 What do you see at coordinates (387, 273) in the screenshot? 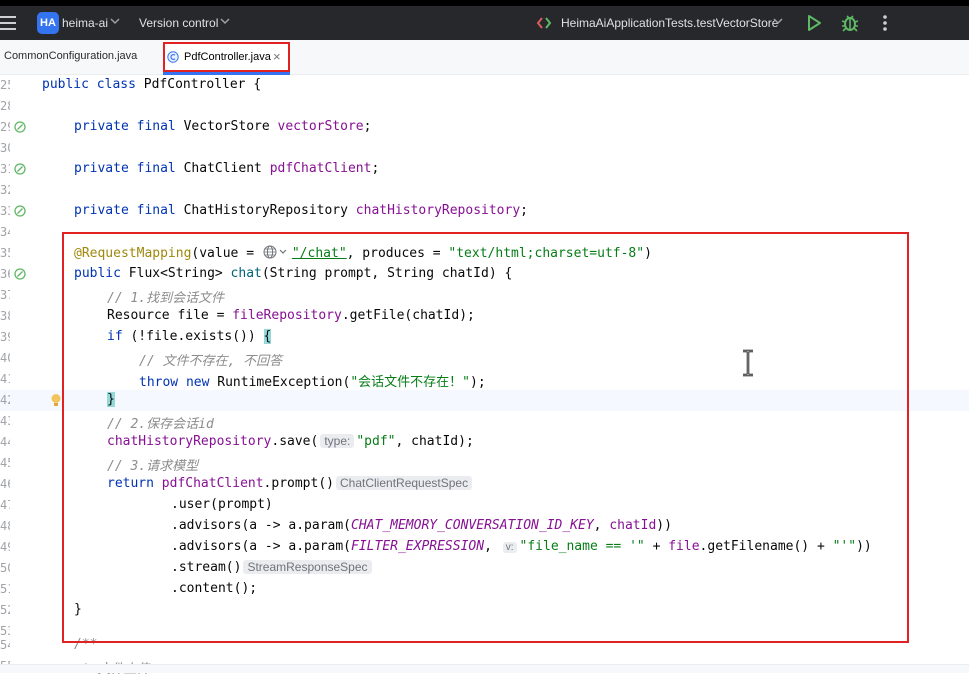
I see `parameters: (String prompt, String chatId) {` at bounding box center [387, 273].